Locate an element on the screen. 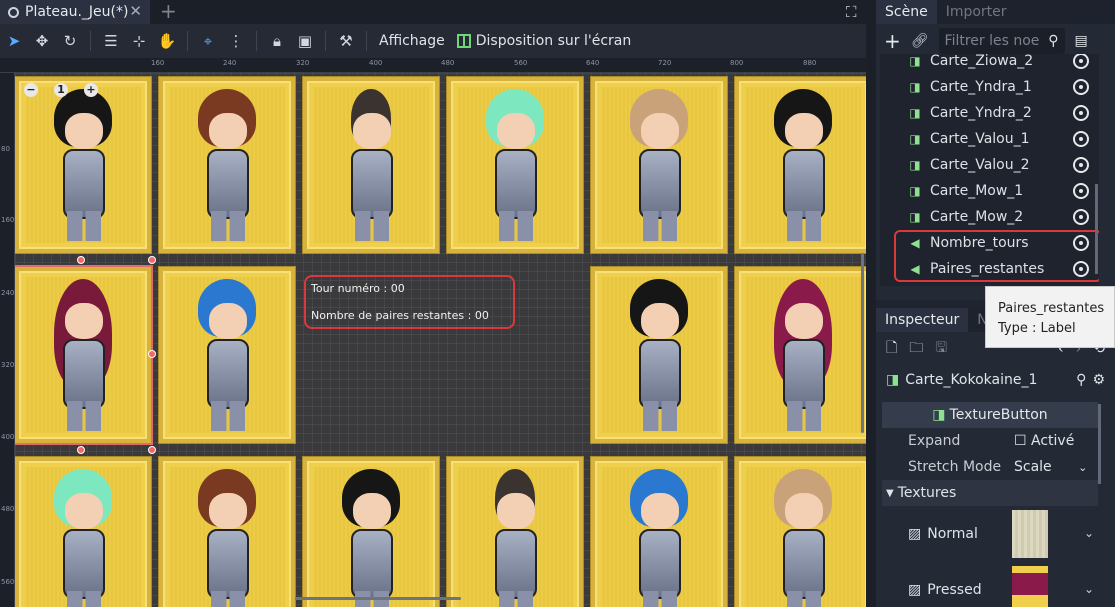 This screenshot has height=607, width=1115. node-label: Carte_Yndra_2 is located at coordinates (981, 113).